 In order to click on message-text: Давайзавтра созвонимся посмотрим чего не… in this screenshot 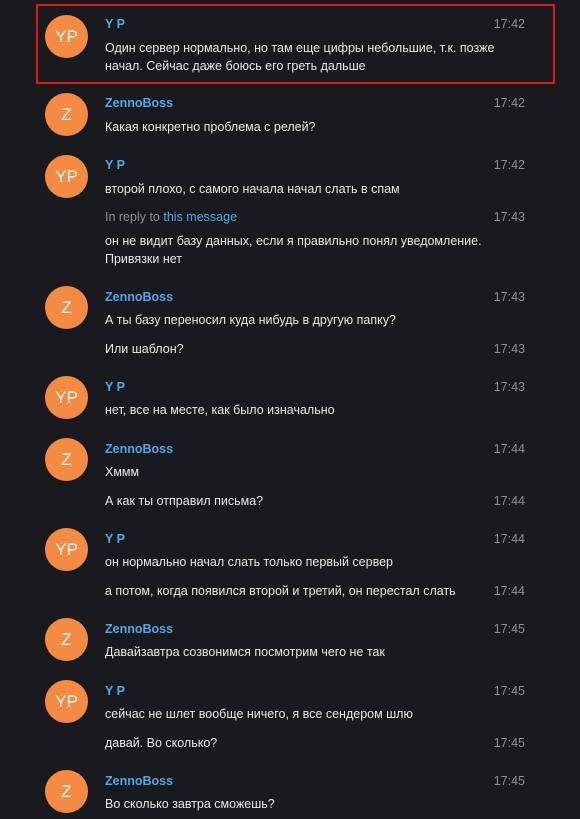, I will do `click(245, 652)`.